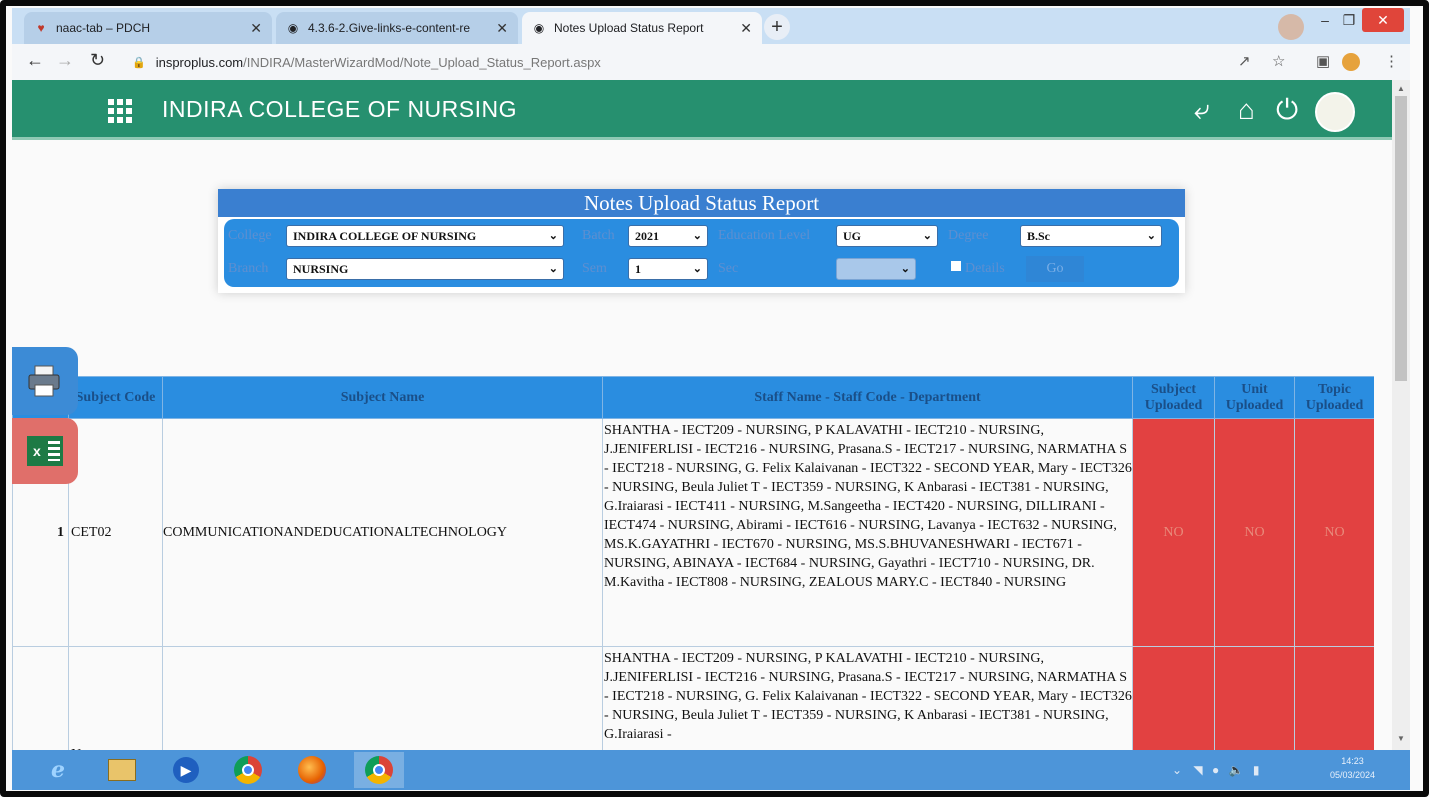  Describe the element at coordinates (1349, 20) in the screenshot. I see `restore-button: ❐` at that location.